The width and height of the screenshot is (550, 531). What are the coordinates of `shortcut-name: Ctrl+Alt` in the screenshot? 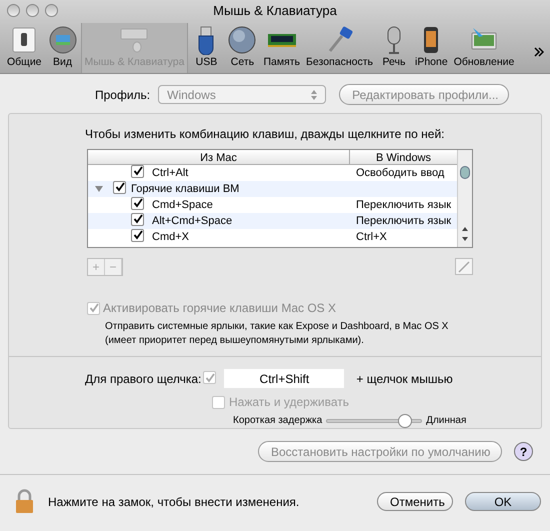 It's located at (170, 173).